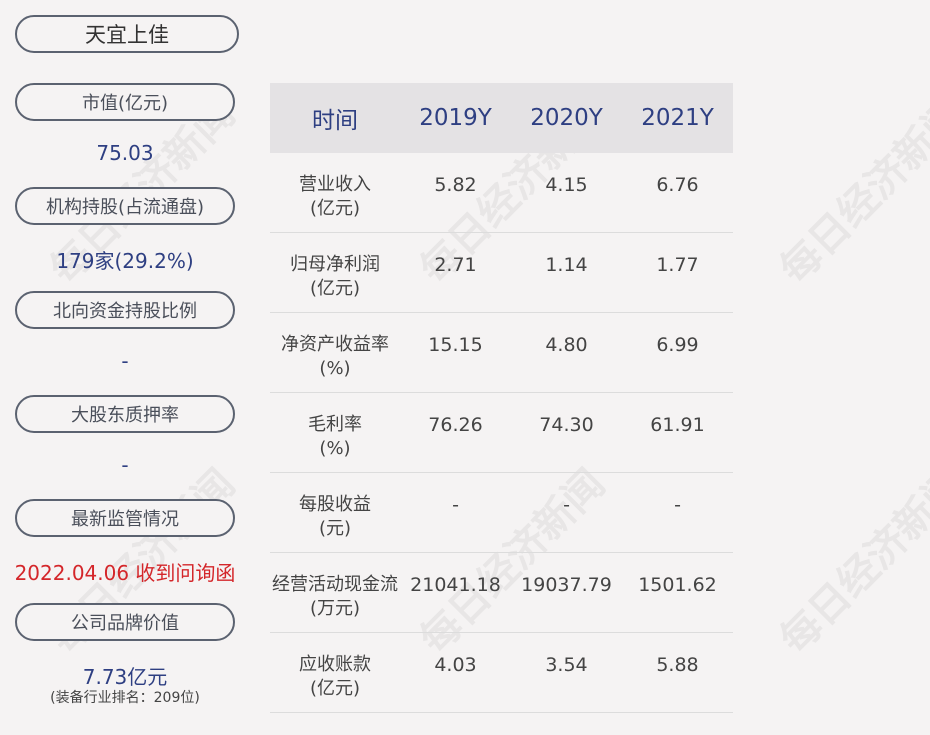  What do you see at coordinates (335, 676) in the screenshot?
I see `row-label: 应收账款 (亿元)` at bounding box center [335, 676].